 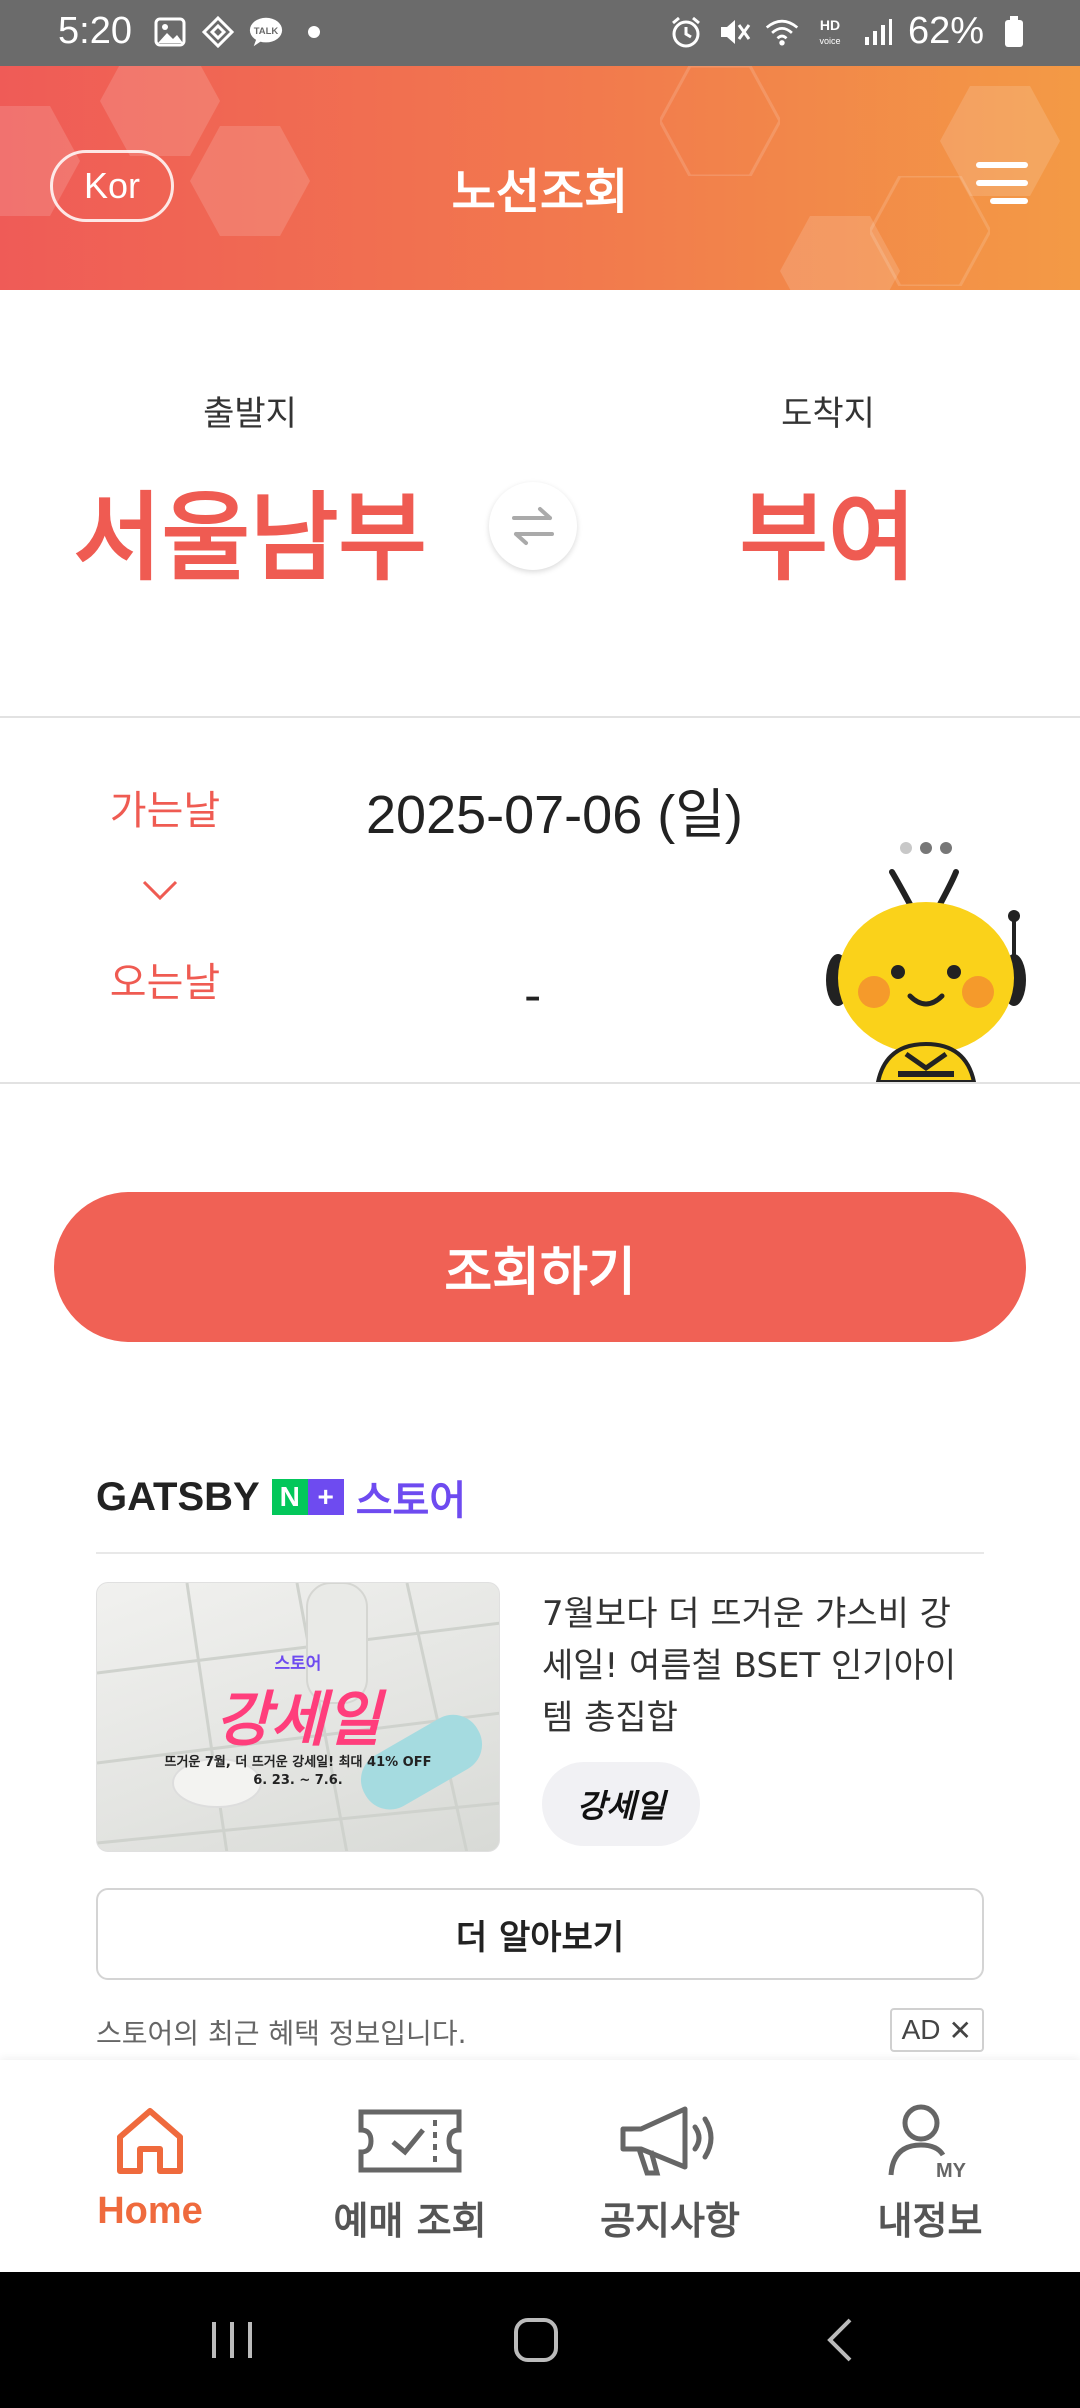 I want to click on return-date-value: -, so click(x=532, y=996).